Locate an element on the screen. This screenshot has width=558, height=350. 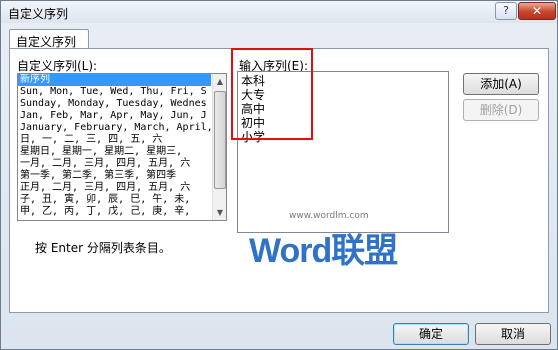
watermark-logo: Word联盟 is located at coordinates (323, 251).